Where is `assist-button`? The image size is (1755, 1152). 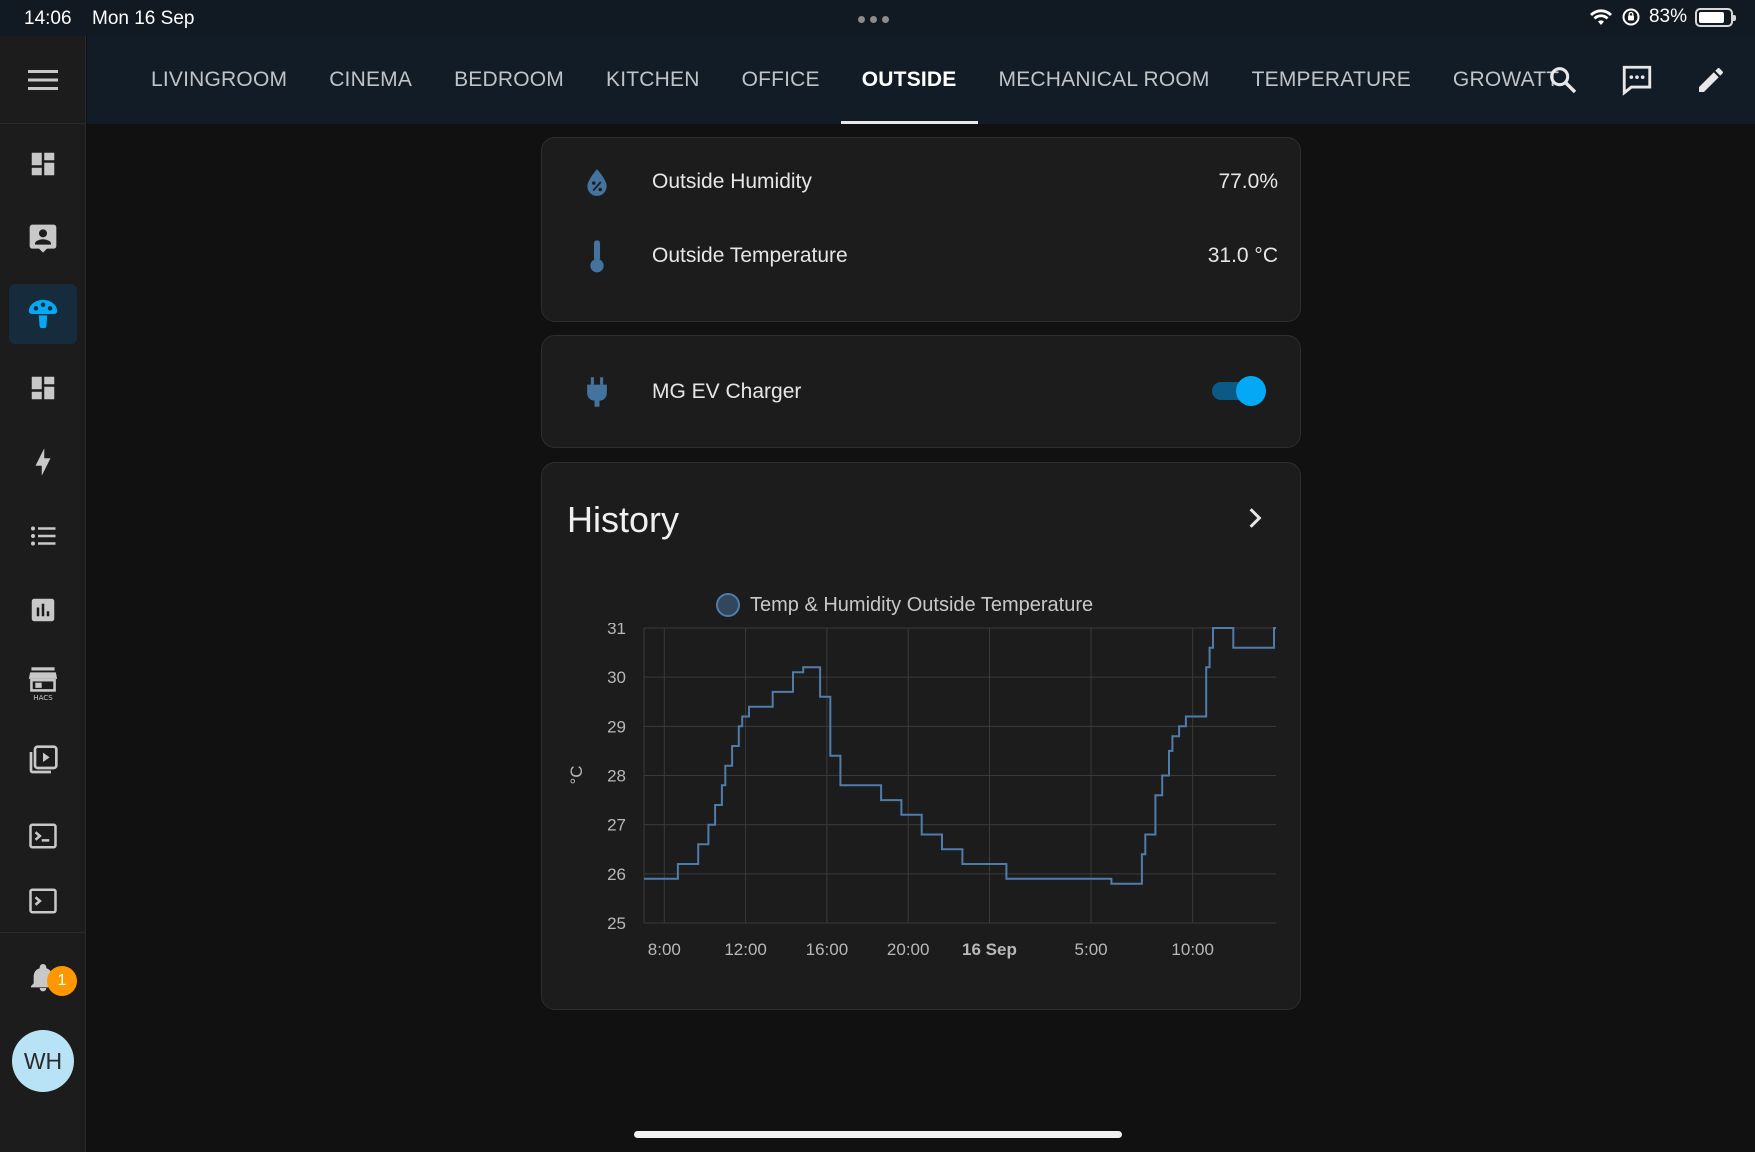 assist-button is located at coordinates (1637, 80).